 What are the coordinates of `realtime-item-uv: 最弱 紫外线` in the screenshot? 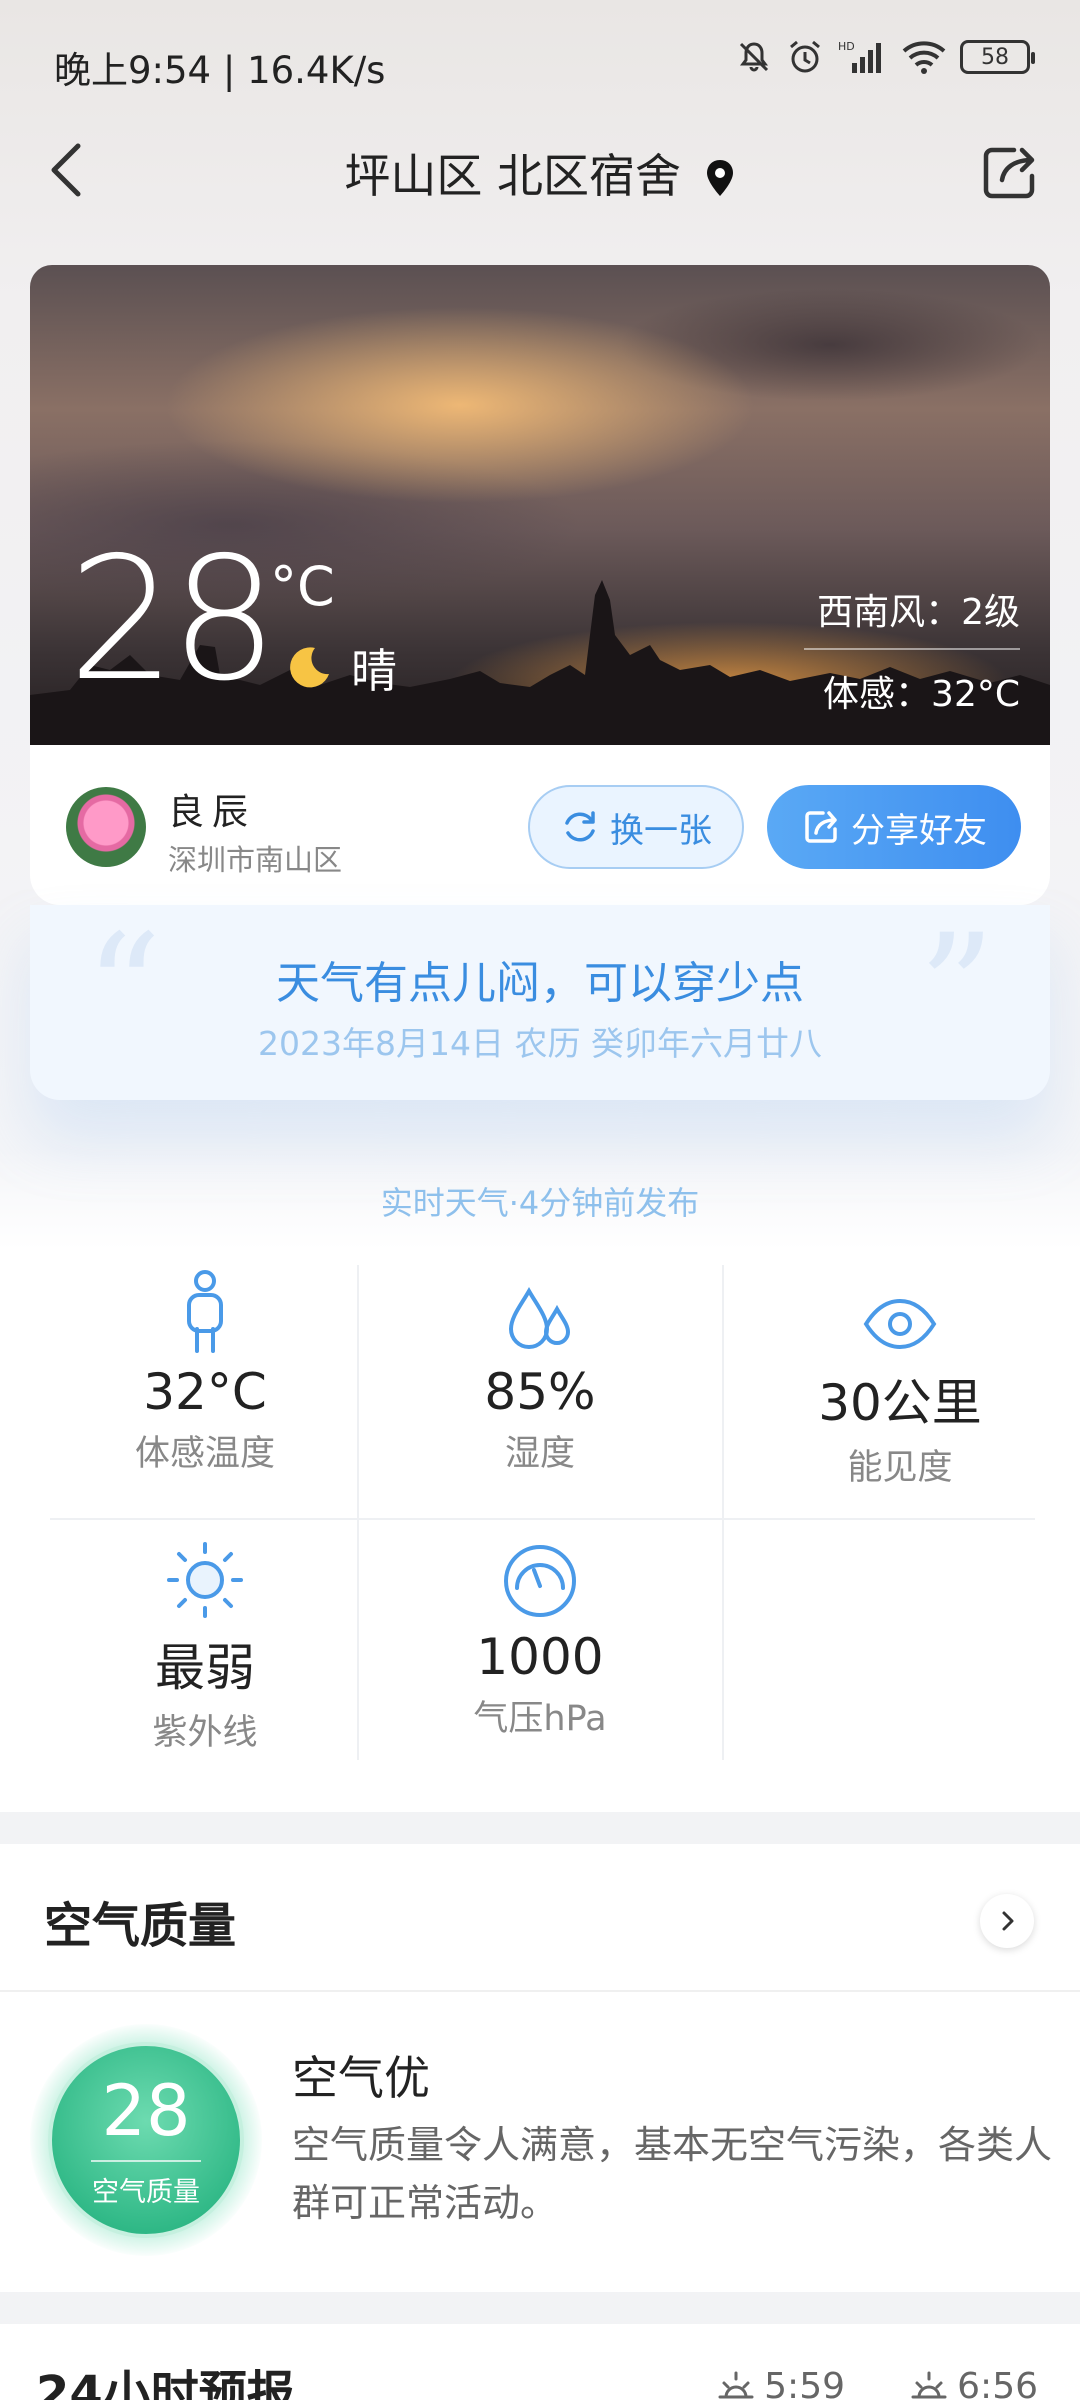 It's located at (205, 1645).